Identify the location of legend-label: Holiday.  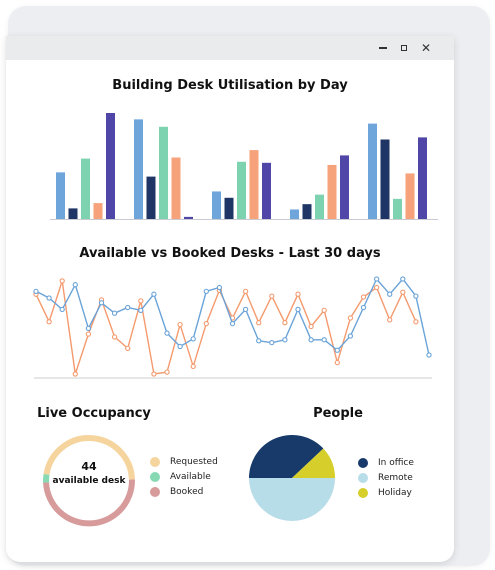
(395, 493).